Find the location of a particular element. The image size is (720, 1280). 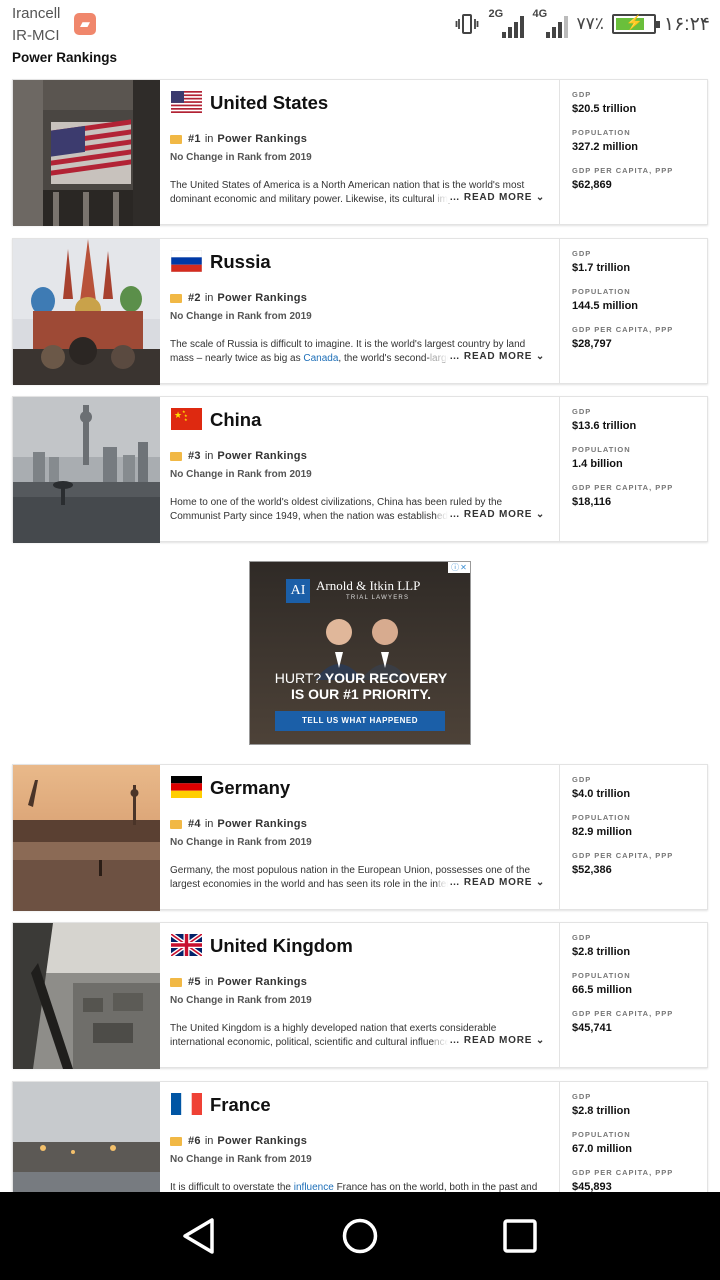

battery-percent: ۷۷٪ is located at coordinates (590, 23).